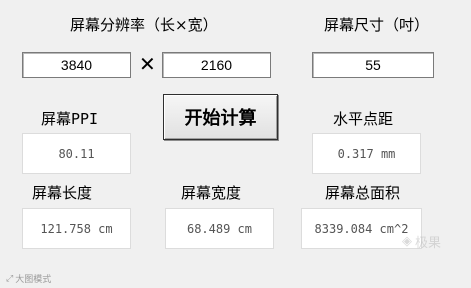 The height and width of the screenshot is (288, 471). I want to click on watermark-left: ⤢ 大图模式, so click(29, 279).